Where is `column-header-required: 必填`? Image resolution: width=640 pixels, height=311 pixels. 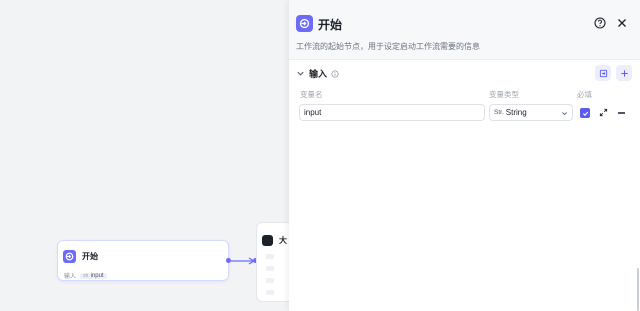 column-header-required: 必填 is located at coordinates (584, 94).